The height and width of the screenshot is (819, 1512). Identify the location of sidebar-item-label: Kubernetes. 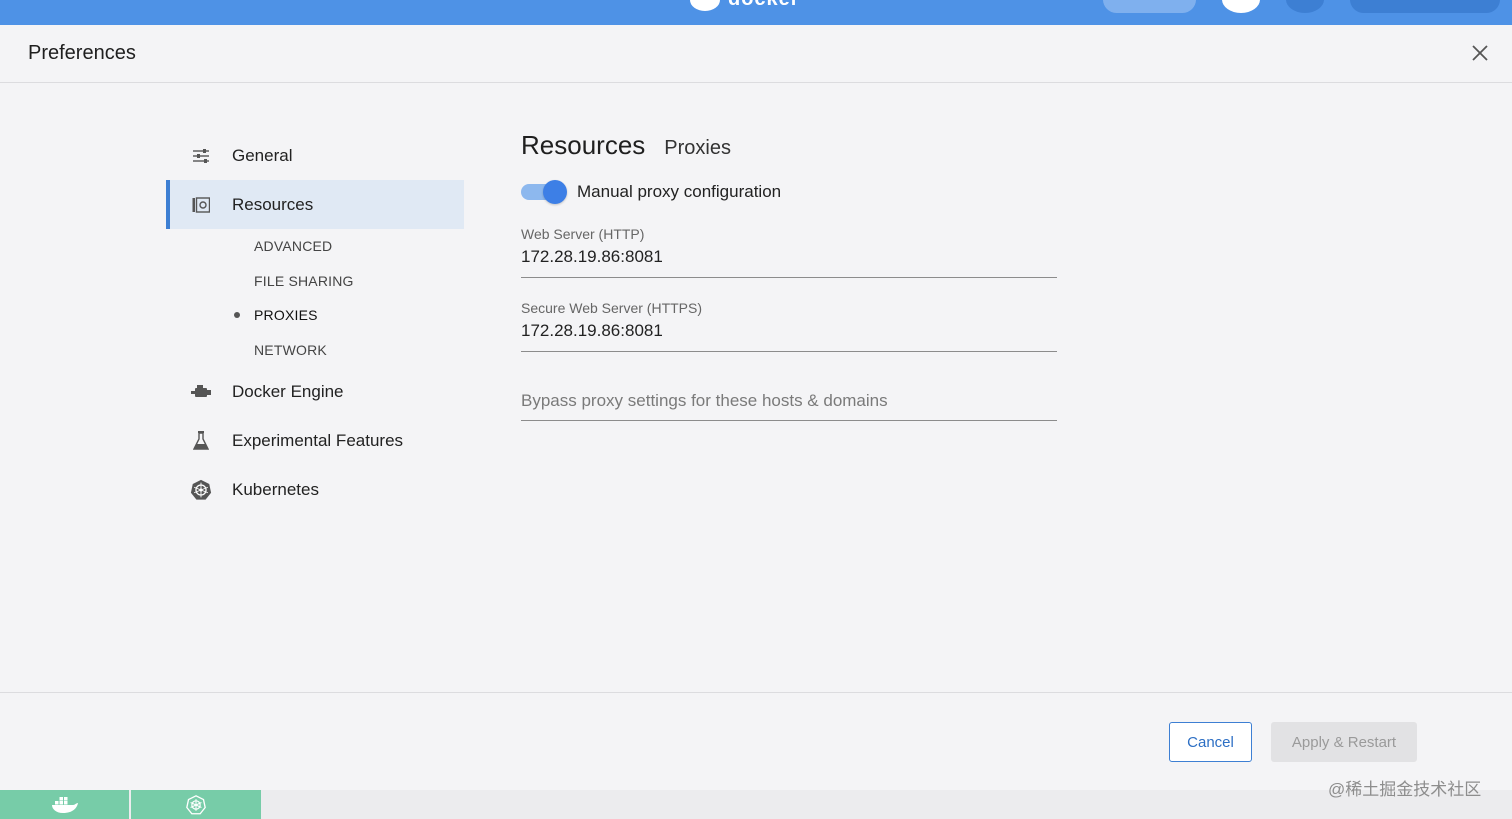
(275, 489).